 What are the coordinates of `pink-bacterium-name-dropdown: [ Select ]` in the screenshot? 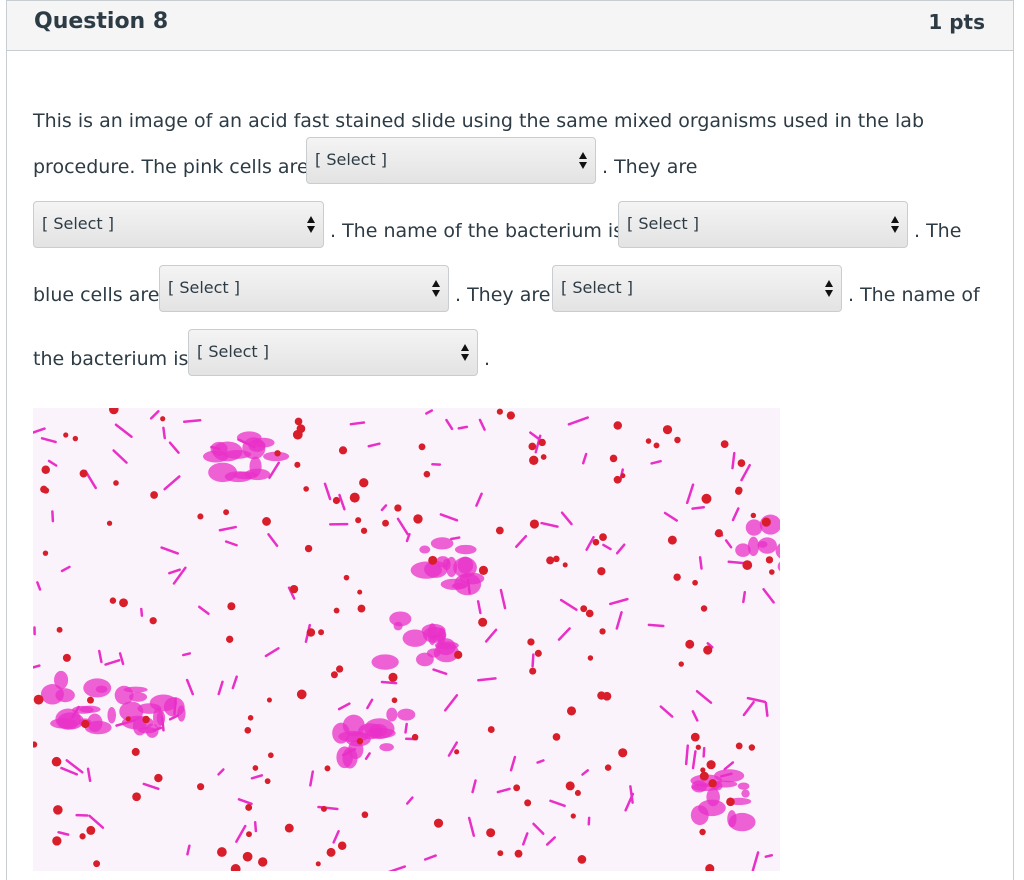 It's located at (763, 224).